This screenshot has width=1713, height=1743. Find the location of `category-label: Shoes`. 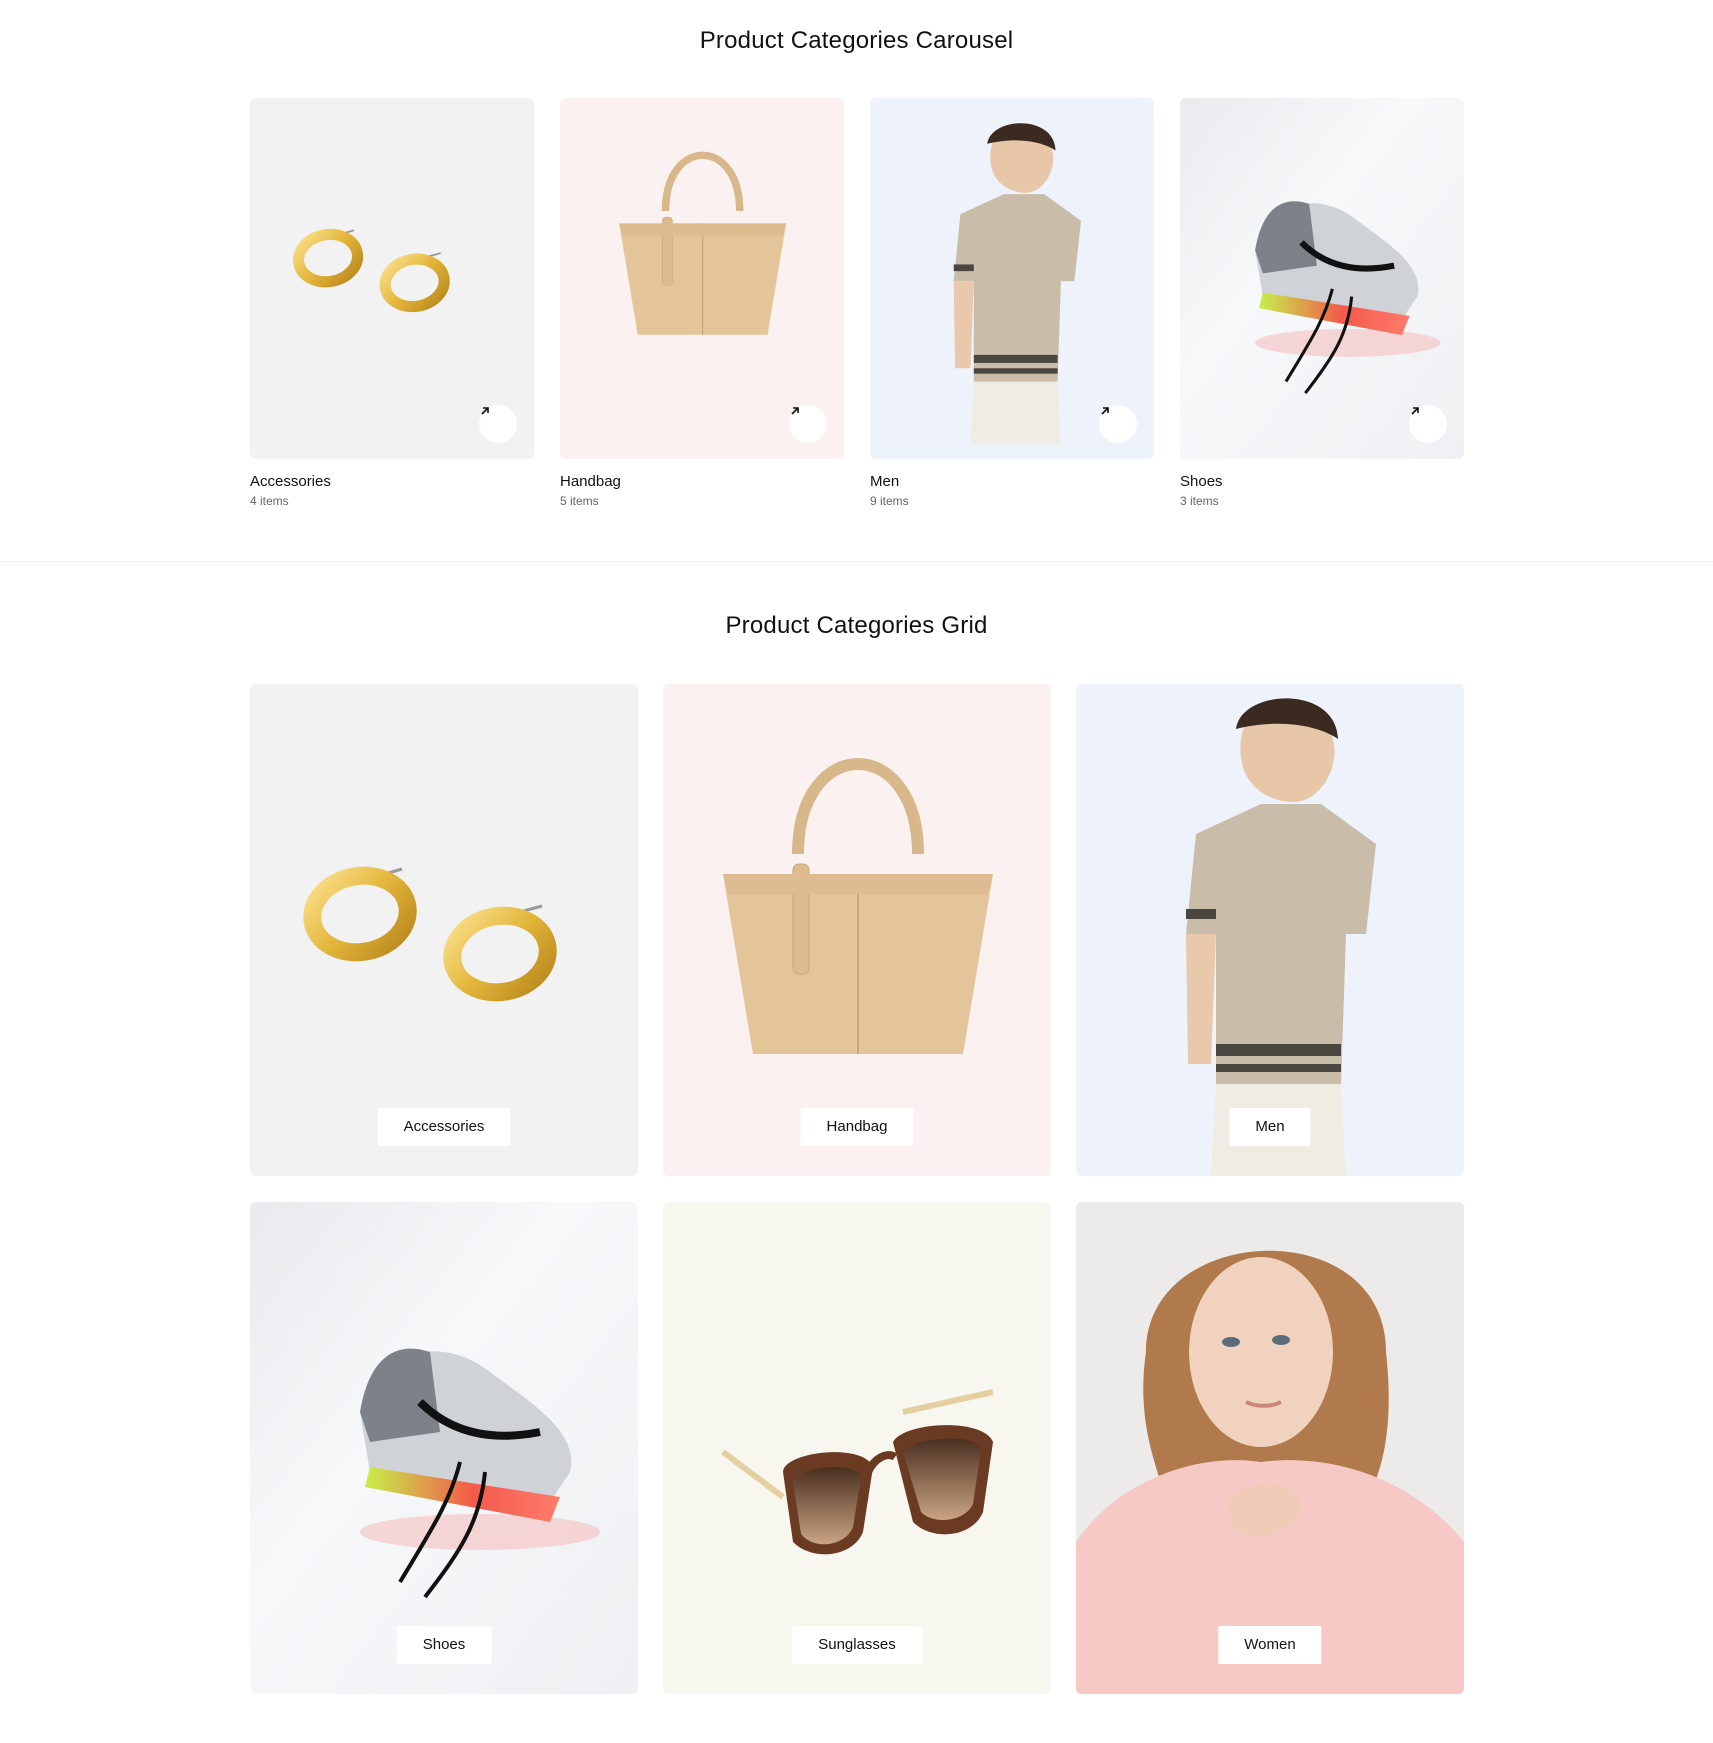

category-label: Shoes is located at coordinates (444, 1645).